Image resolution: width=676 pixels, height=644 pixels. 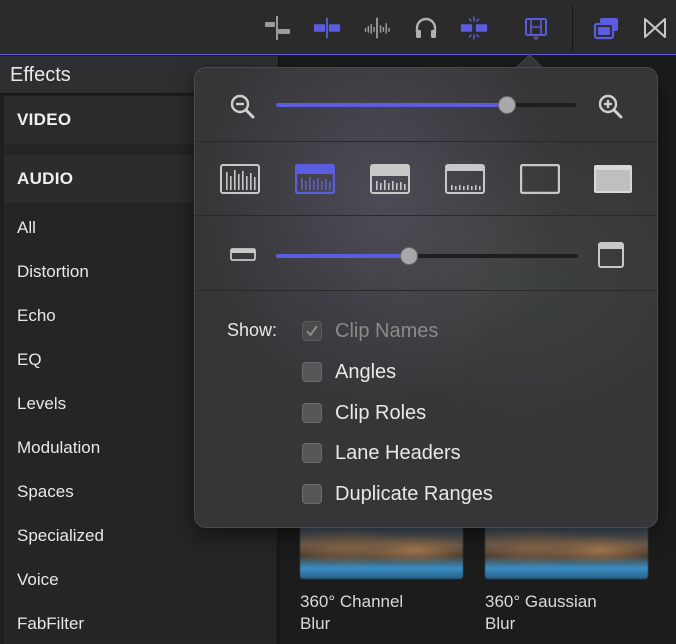 I want to click on sidebar-item-fabfilter: FabFilter, so click(x=50, y=624).